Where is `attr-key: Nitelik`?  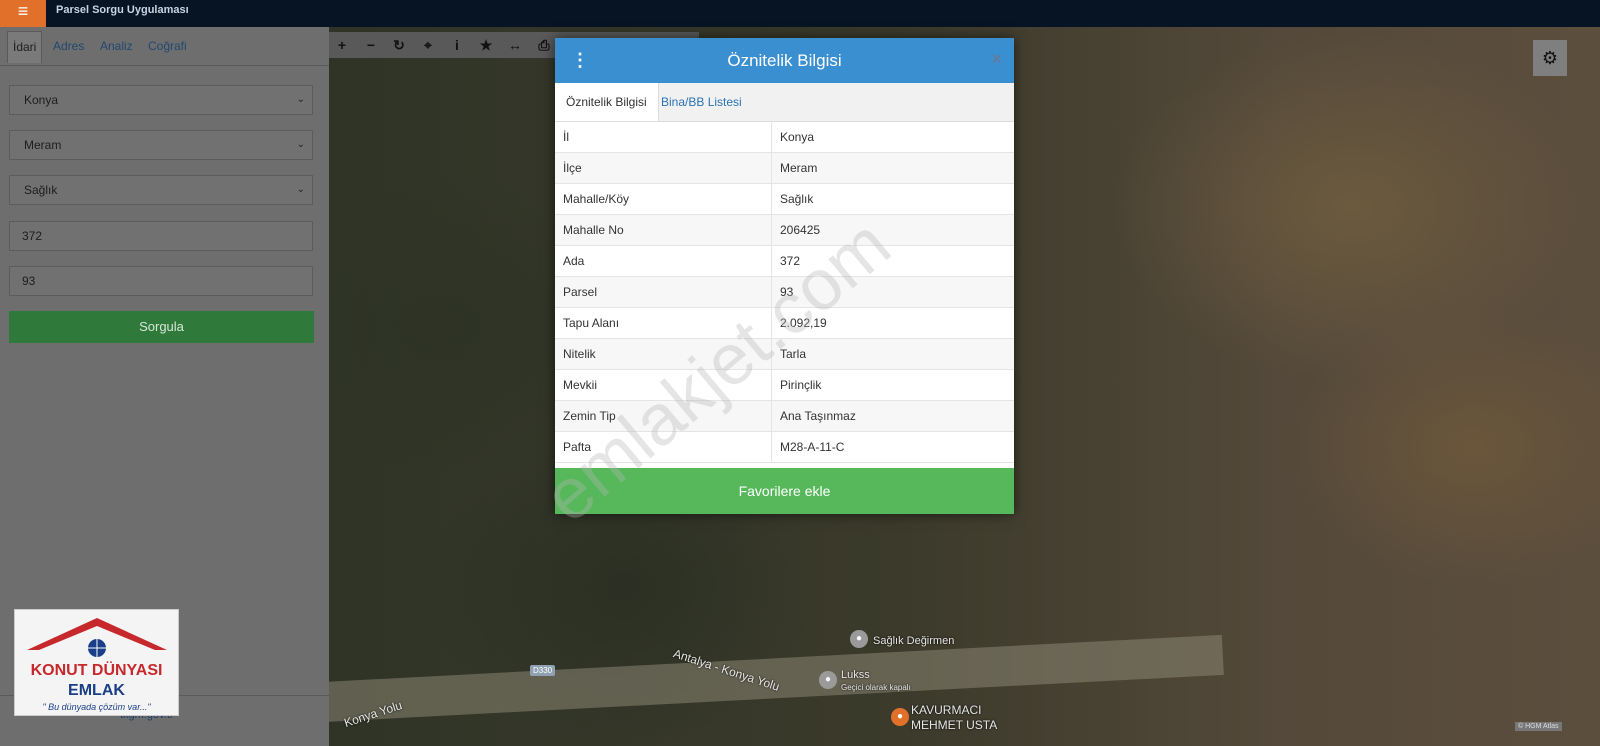 attr-key: Nitelik is located at coordinates (663, 354).